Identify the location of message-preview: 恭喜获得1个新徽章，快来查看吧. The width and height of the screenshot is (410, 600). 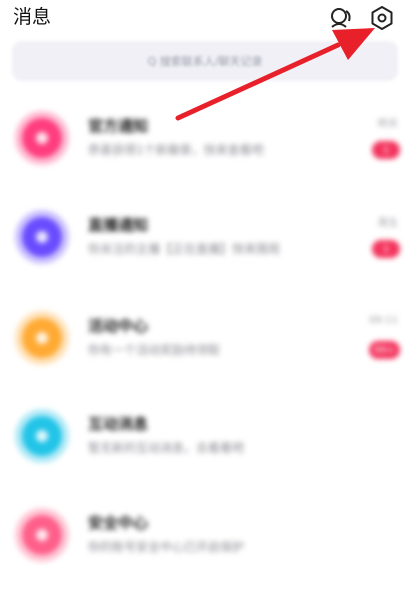
(176, 150).